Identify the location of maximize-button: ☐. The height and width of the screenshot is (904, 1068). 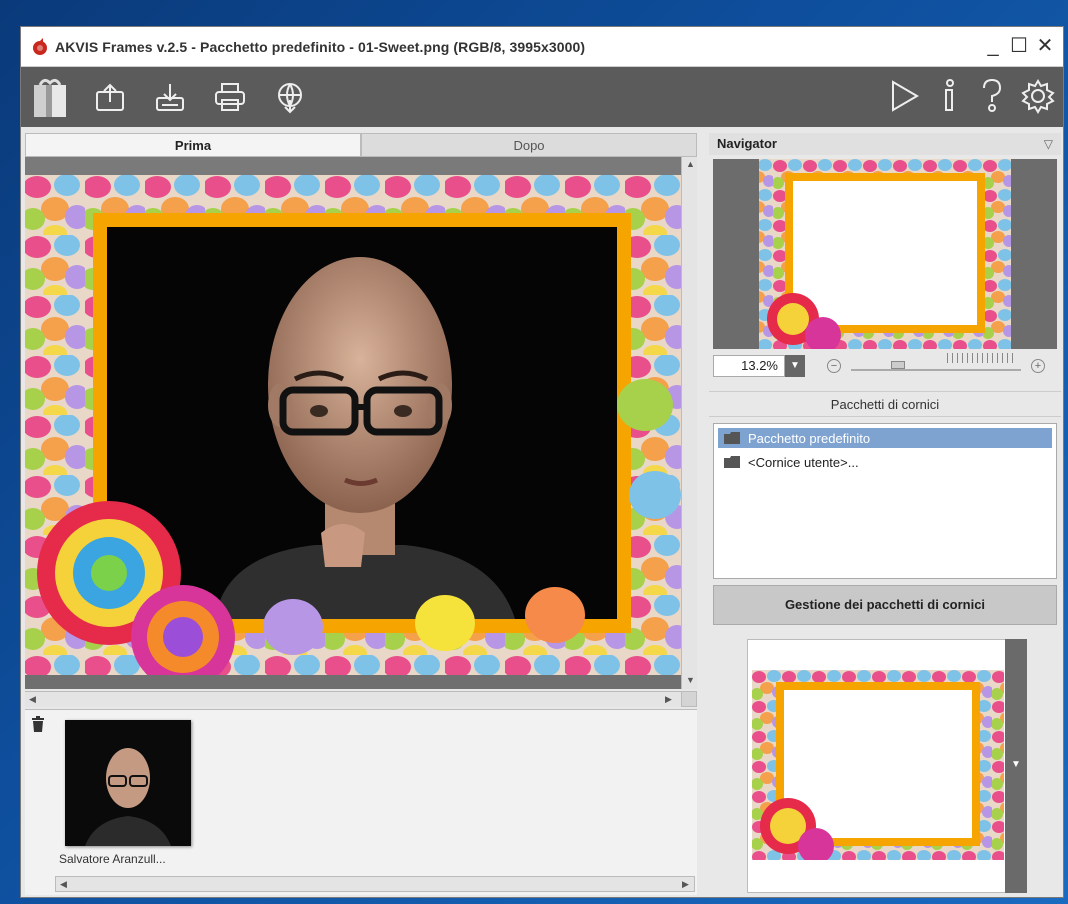
(1019, 46).